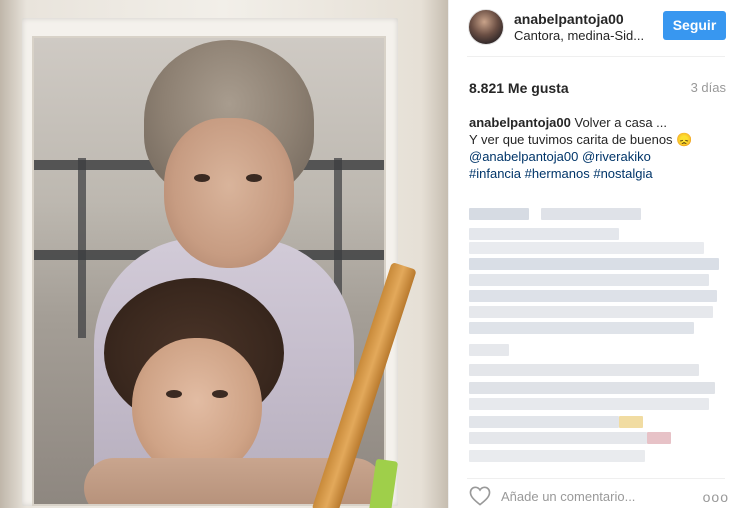 This screenshot has height=508, width=739. Describe the element at coordinates (694, 25) in the screenshot. I see `follow-button: Seguir` at that location.